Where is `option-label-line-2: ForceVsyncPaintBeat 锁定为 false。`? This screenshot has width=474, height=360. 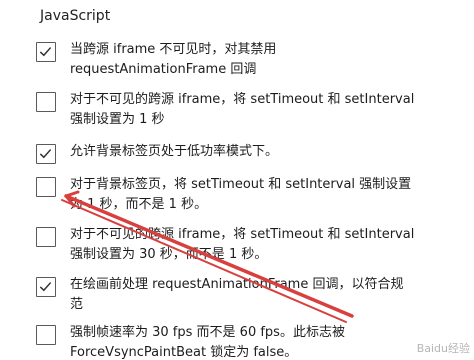 option-label-line-2: ForceVsyncPaintBeat 锁定为 false。 is located at coordinates (184, 352).